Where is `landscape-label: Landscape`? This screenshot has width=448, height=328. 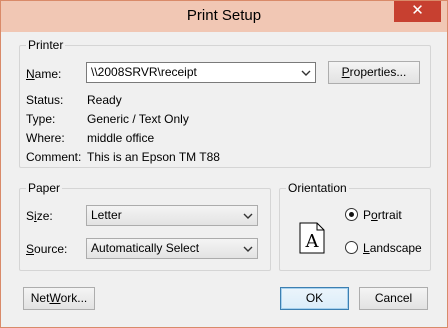 landscape-label: Landscape is located at coordinates (392, 248).